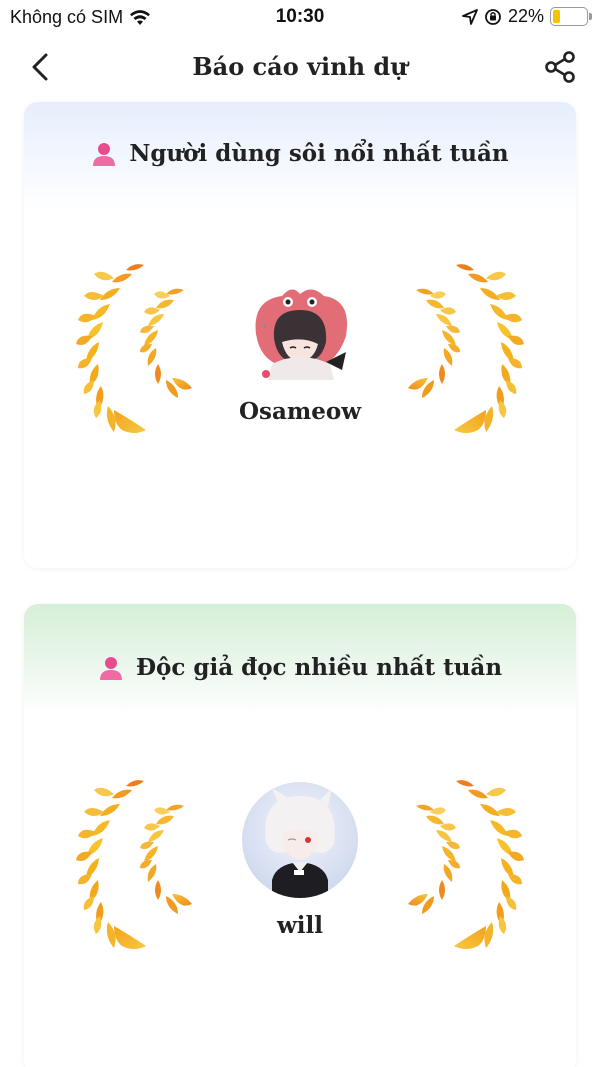  What do you see at coordinates (470, 16) in the screenshot?
I see `location-arrow-icon` at bounding box center [470, 16].